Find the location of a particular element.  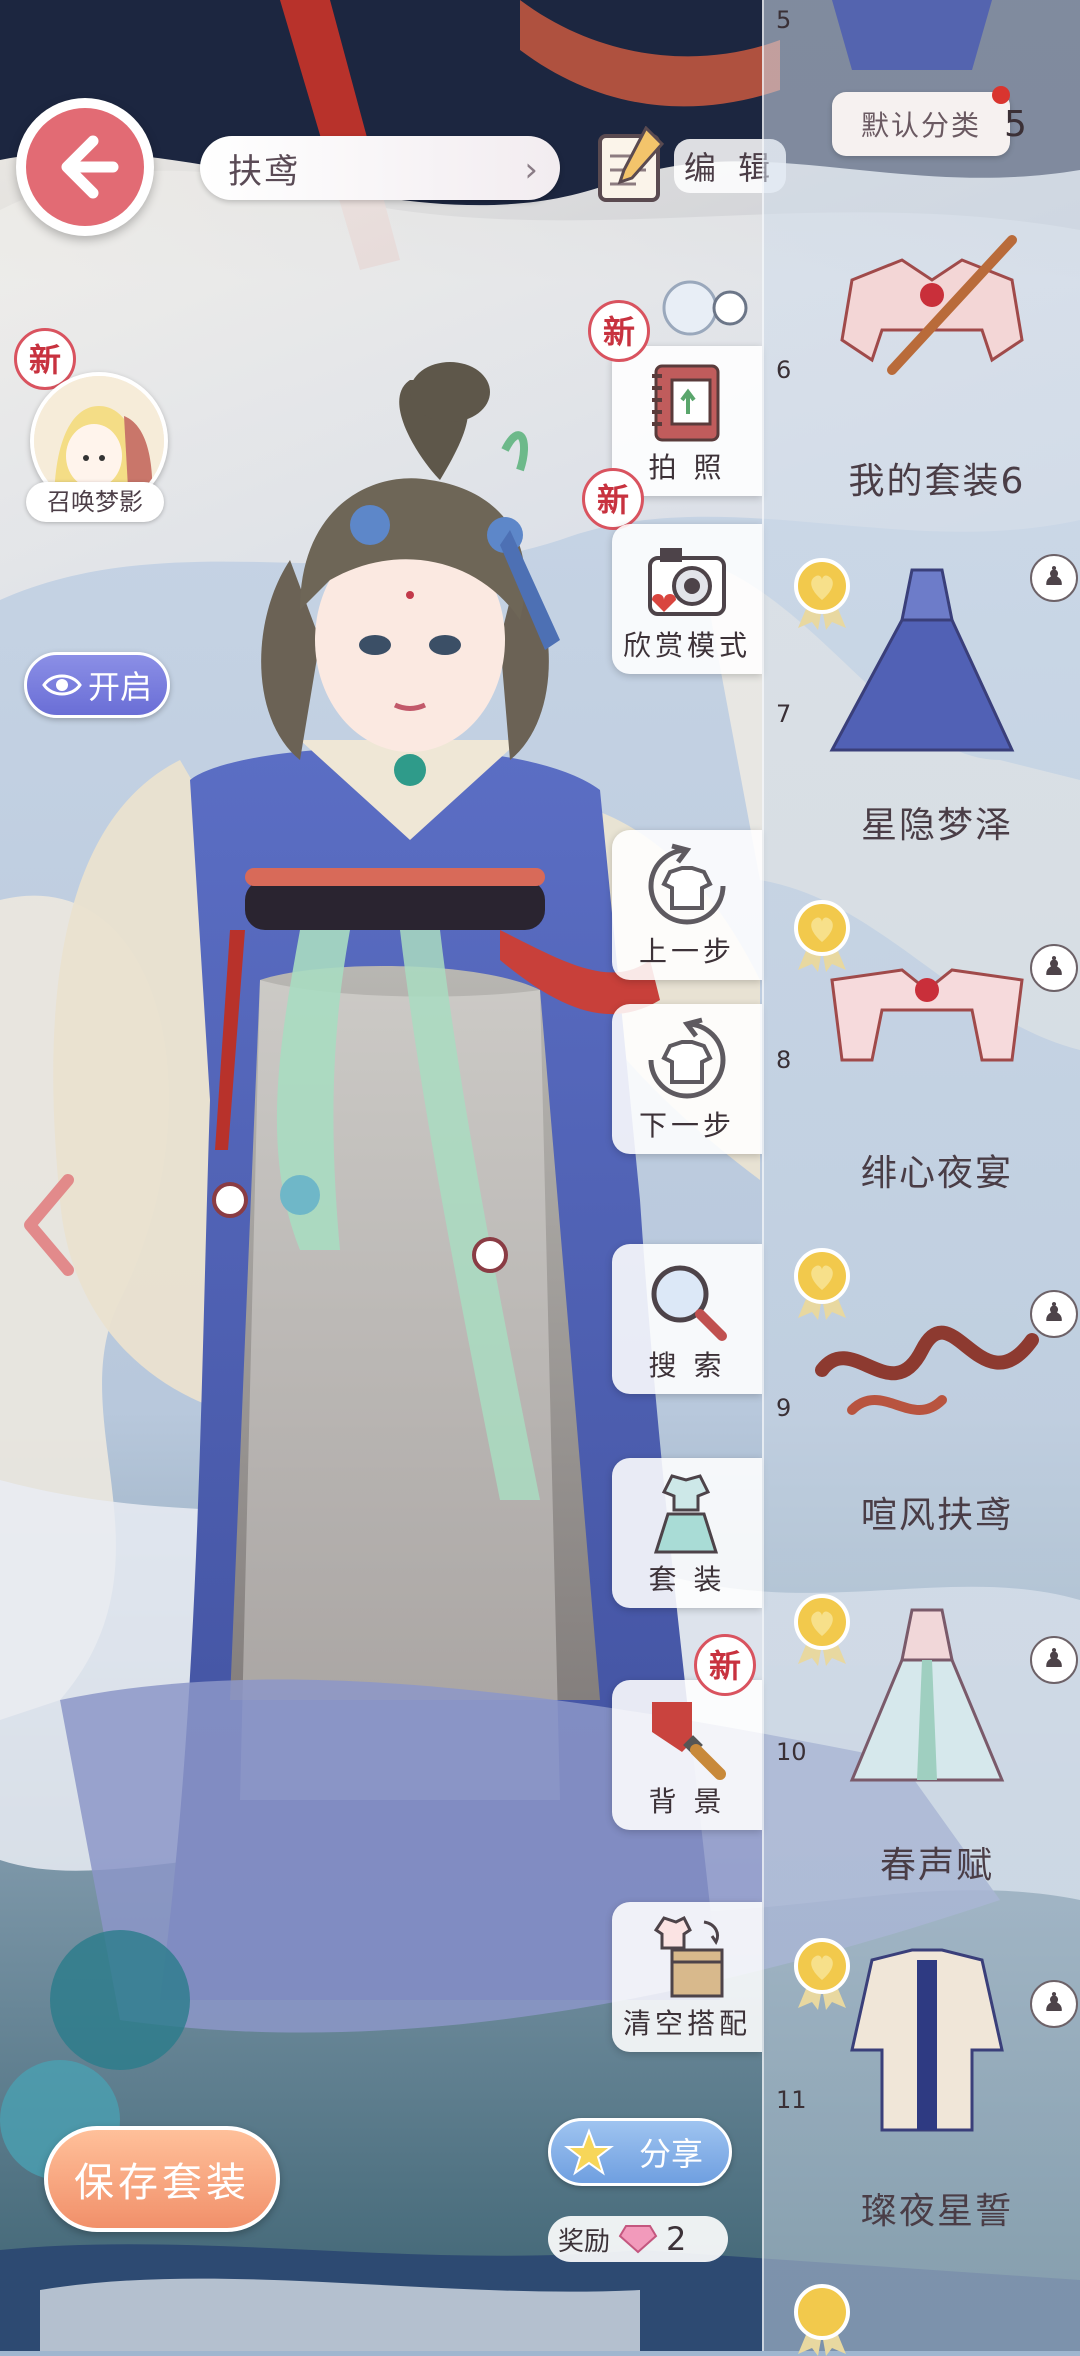

outfit-icon is located at coordinates (686, 1514).